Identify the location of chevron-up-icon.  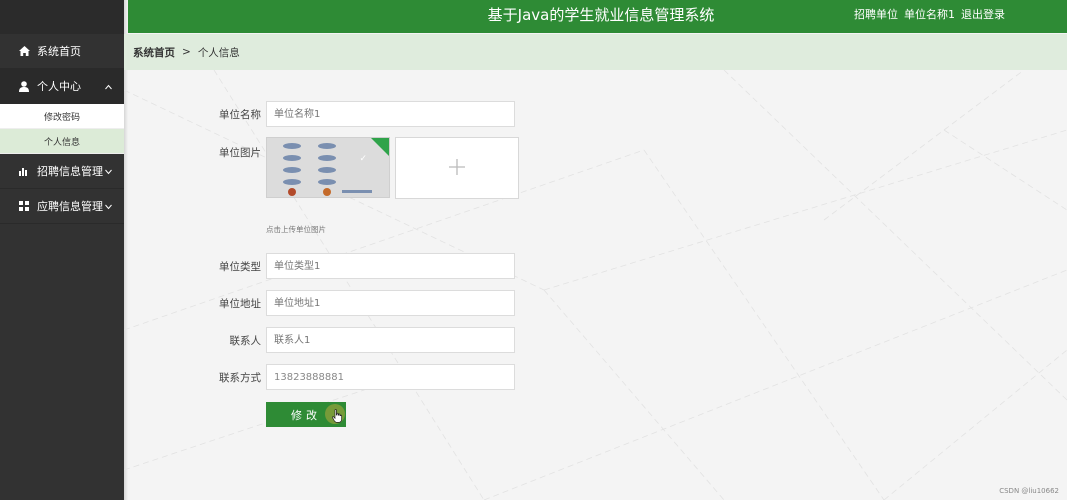
(108, 86).